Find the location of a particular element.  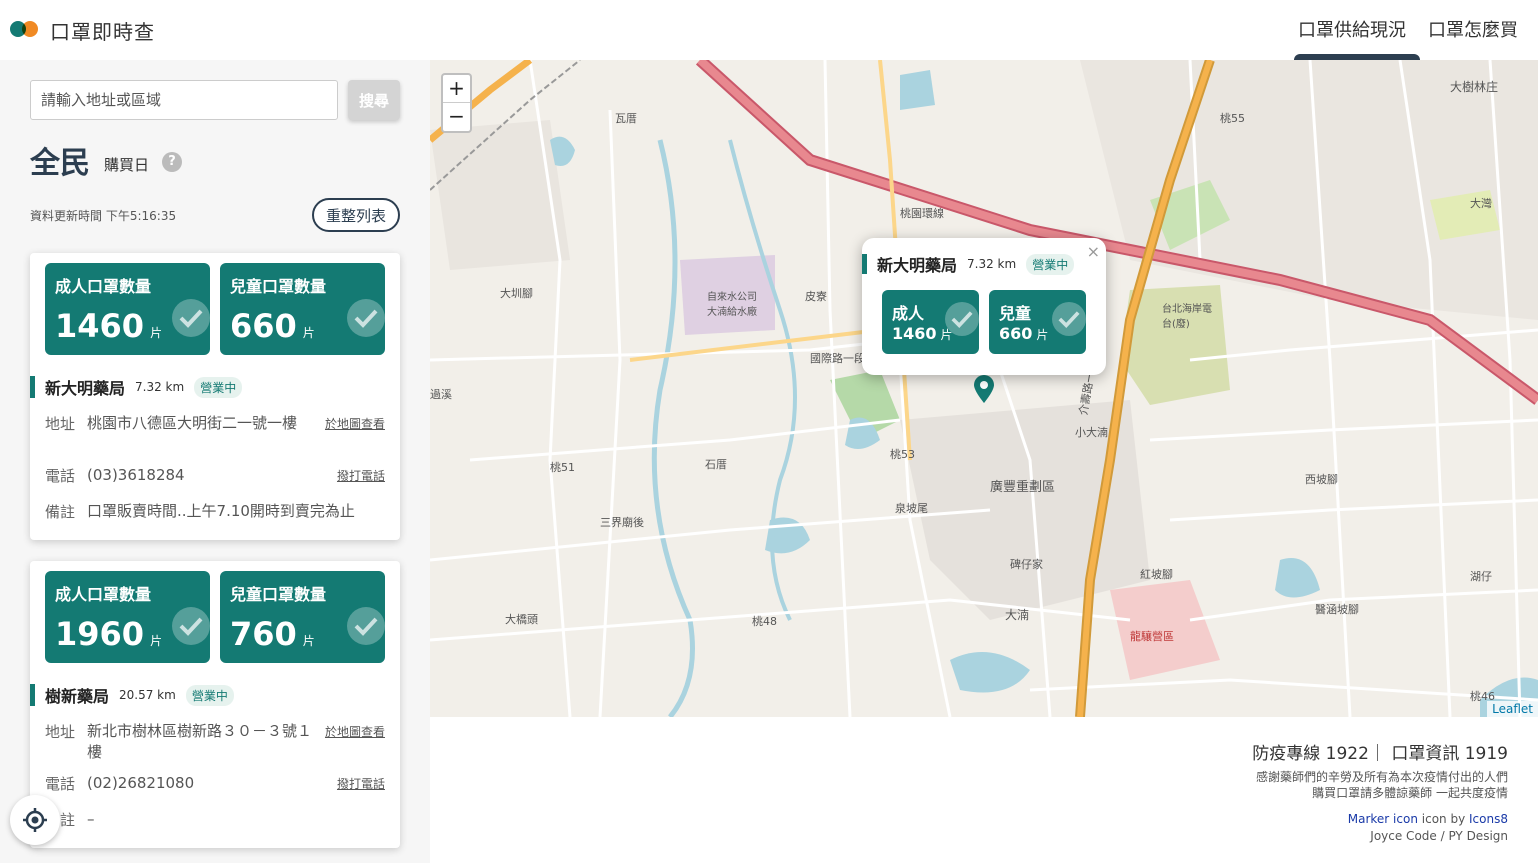

child-qty-label: 兒童口罩數量 is located at coordinates (278, 594).